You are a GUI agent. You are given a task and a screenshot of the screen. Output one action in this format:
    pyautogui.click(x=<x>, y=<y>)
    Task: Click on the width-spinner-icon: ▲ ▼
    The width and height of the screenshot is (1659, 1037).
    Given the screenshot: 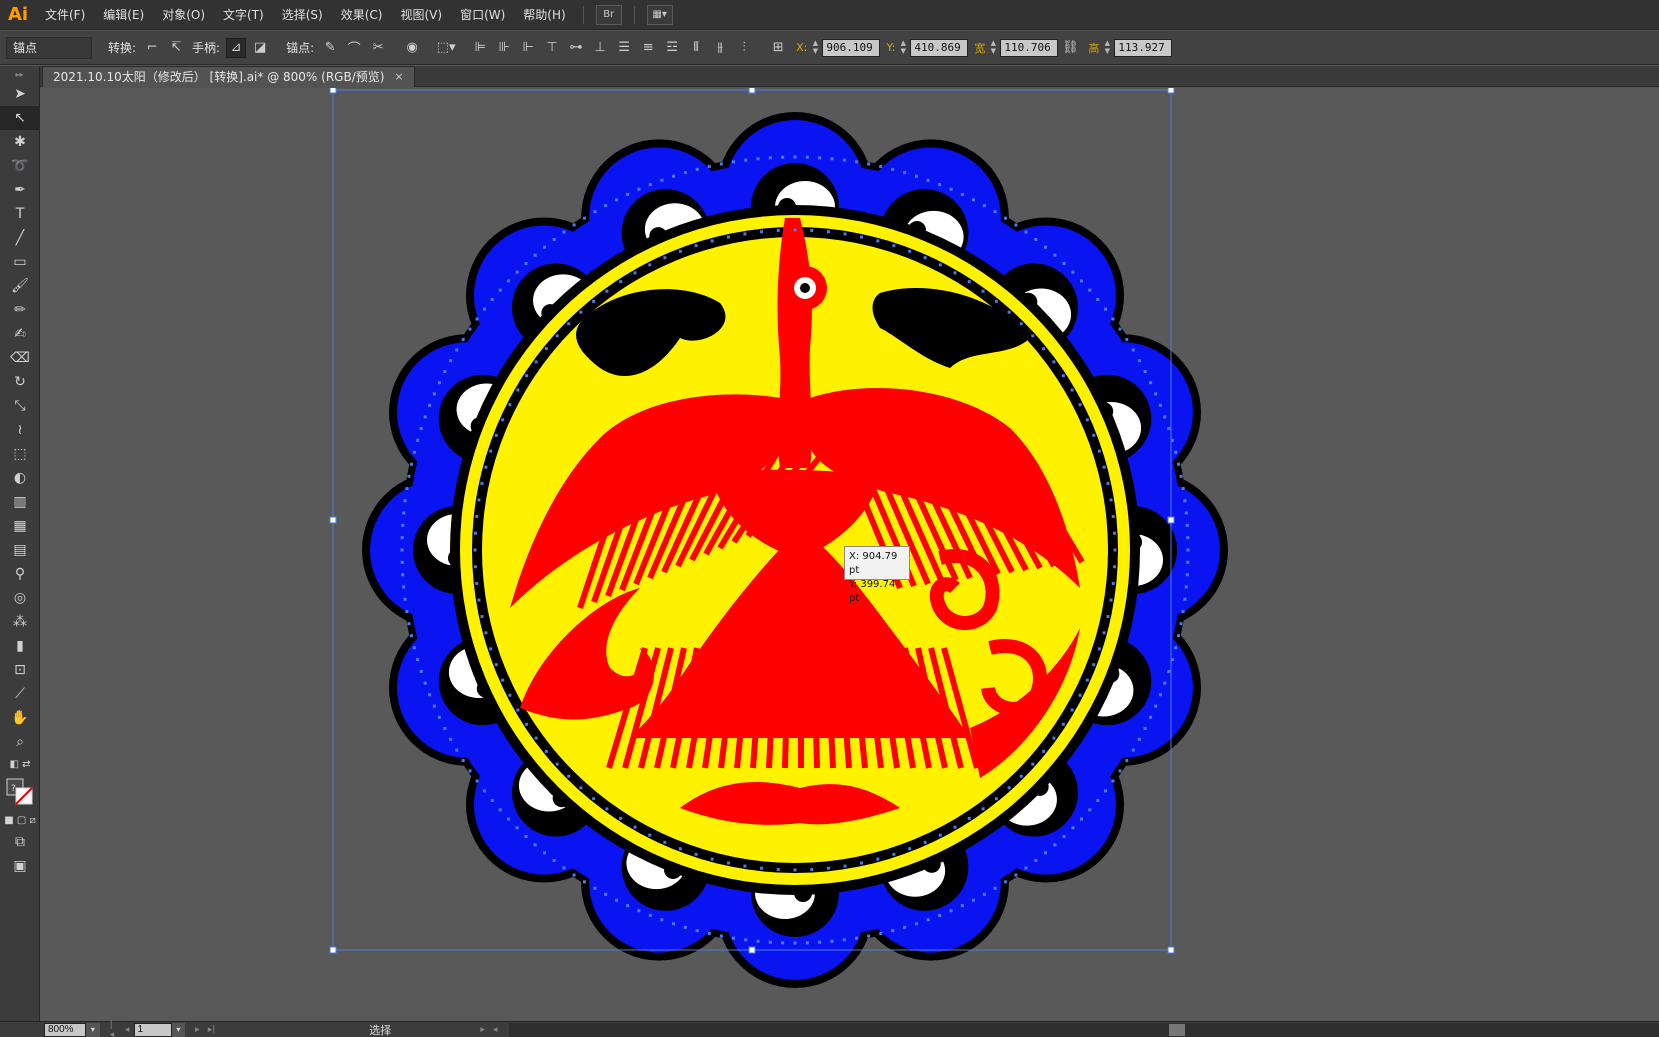 What is the action you would take?
    pyautogui.click(x=993, y=48)
    